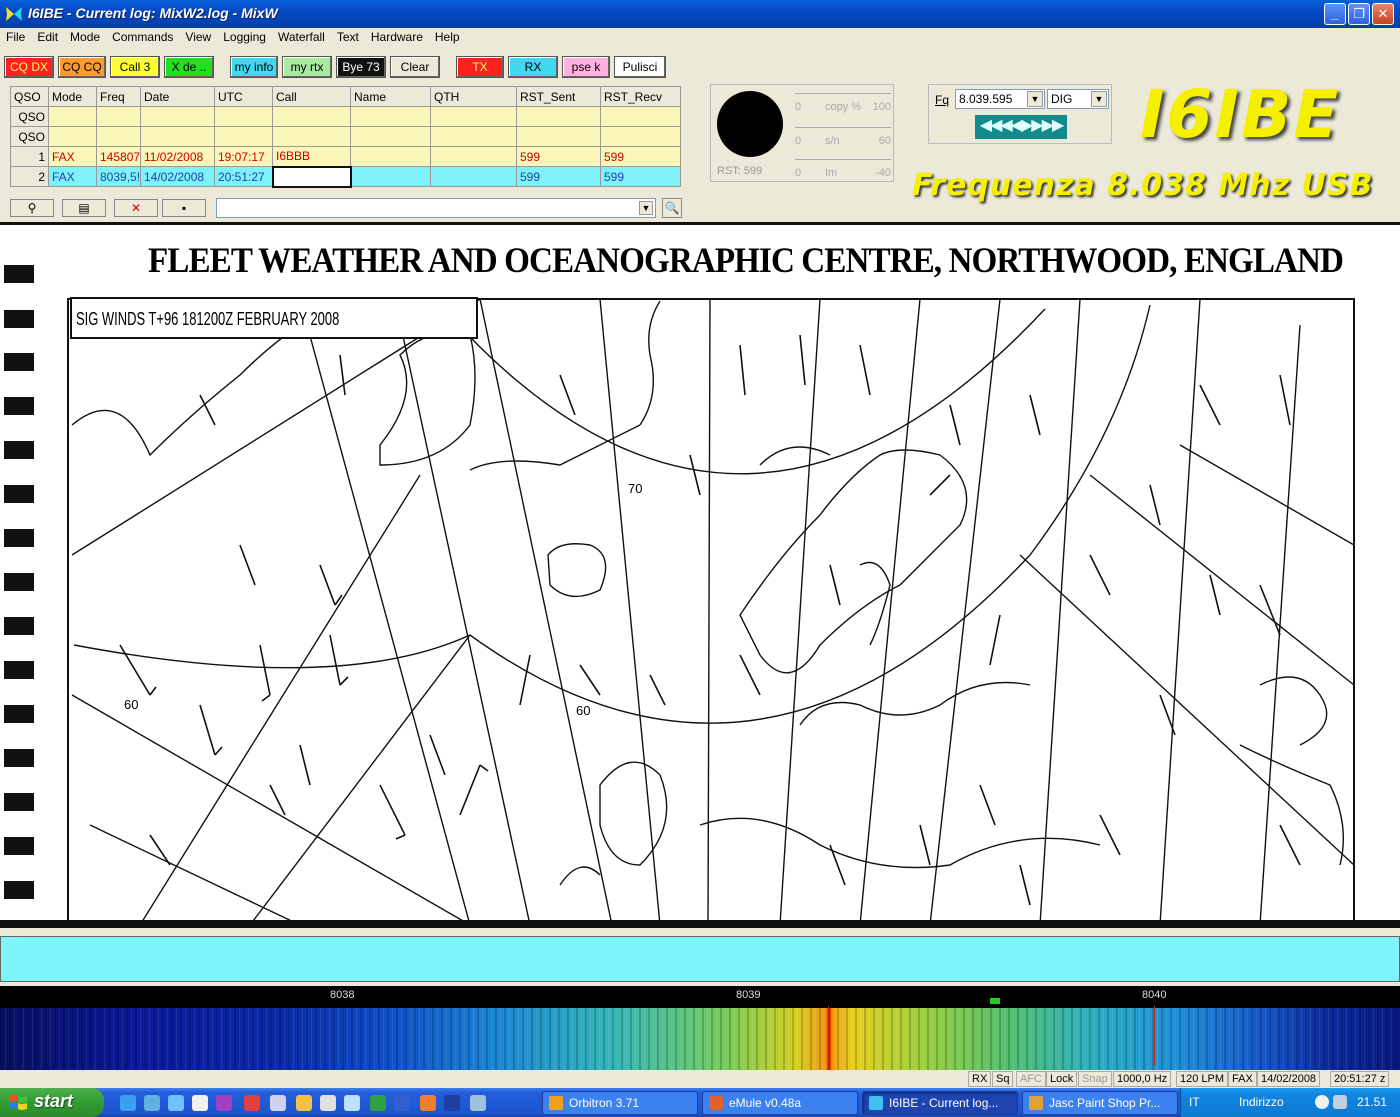 The width and height of the screenshot is (1400, 1117). I want to click on close-button: ✕, so click(1383, 14).